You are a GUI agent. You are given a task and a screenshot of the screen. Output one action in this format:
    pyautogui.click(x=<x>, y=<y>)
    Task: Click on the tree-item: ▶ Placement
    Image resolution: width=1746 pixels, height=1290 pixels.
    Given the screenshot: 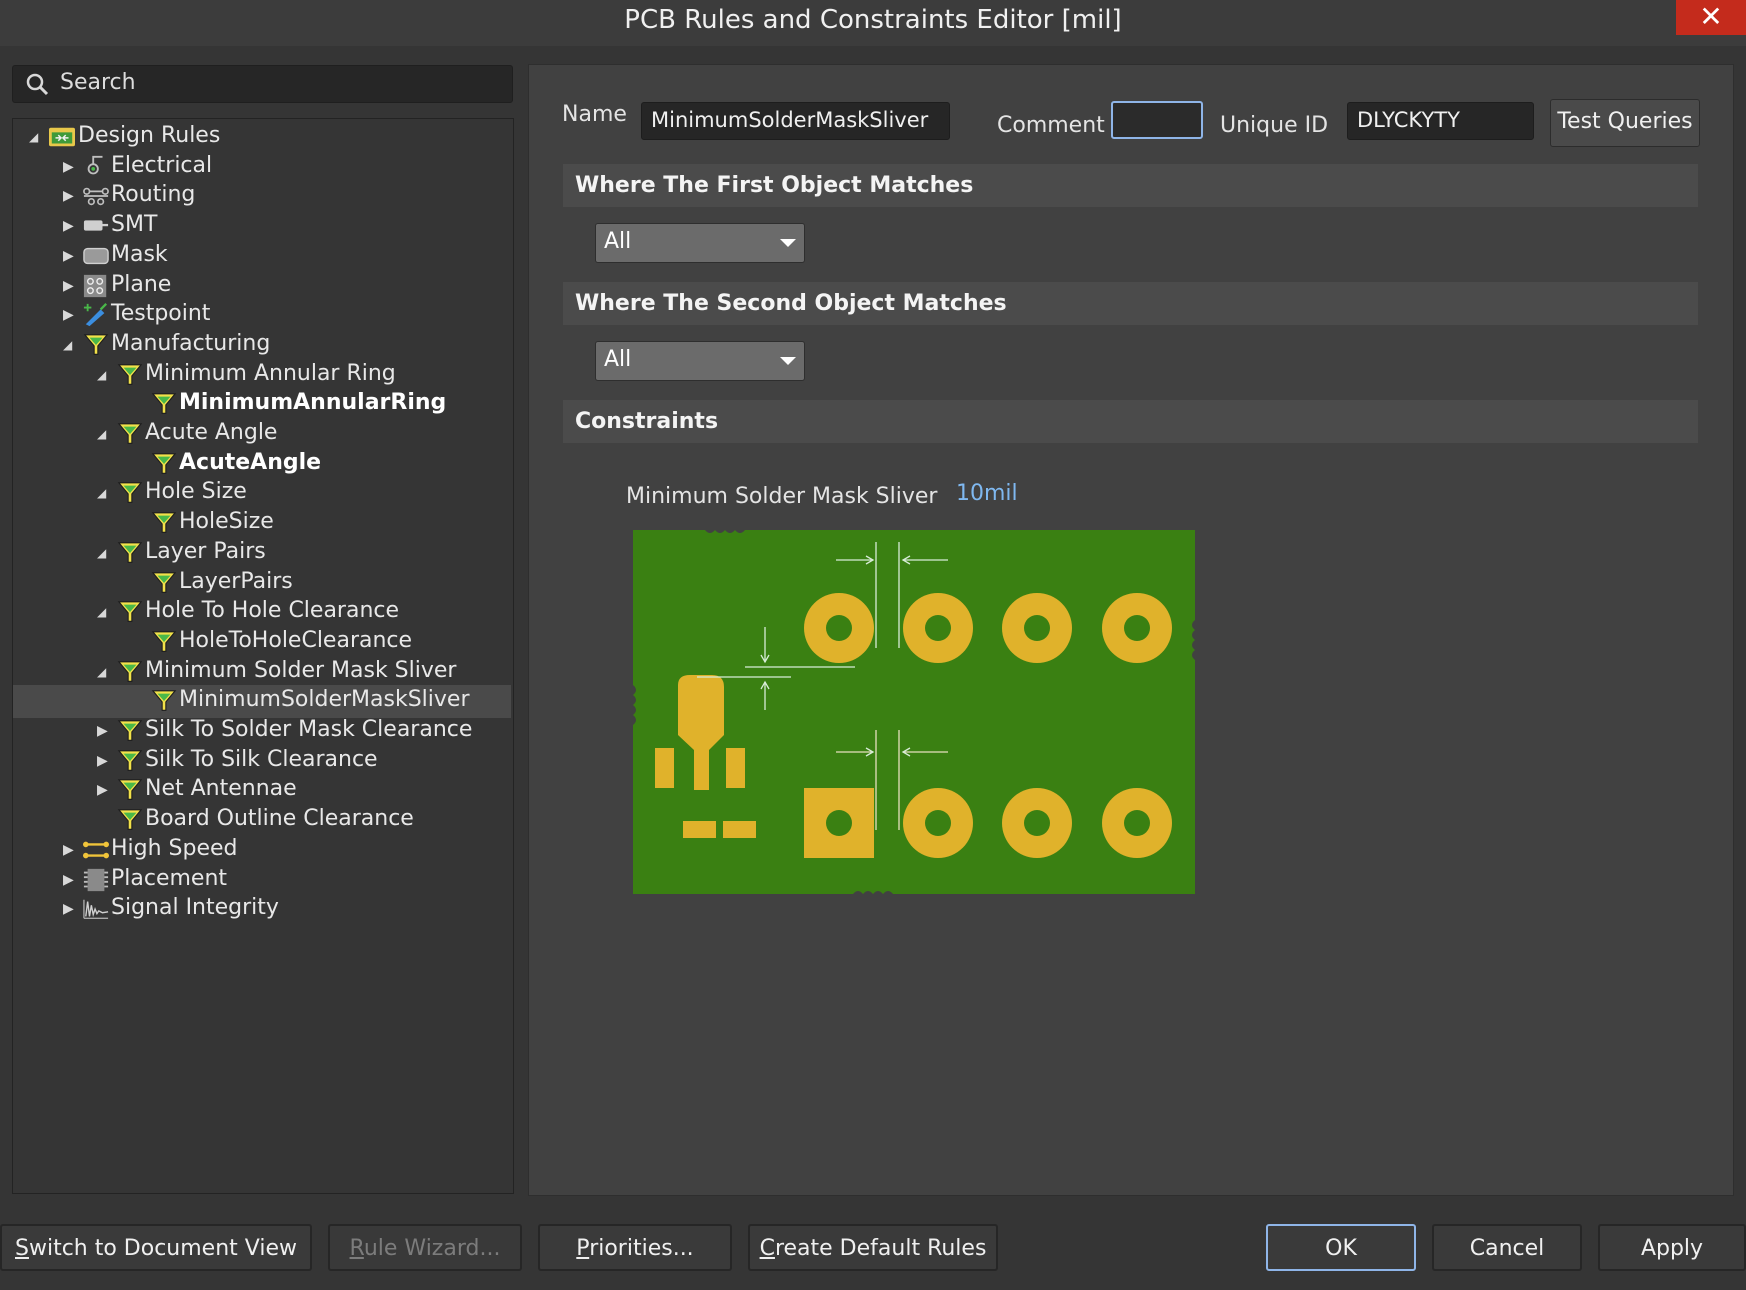 What is the action you would take?
    pyautogui.click(x=262, y=880)
    